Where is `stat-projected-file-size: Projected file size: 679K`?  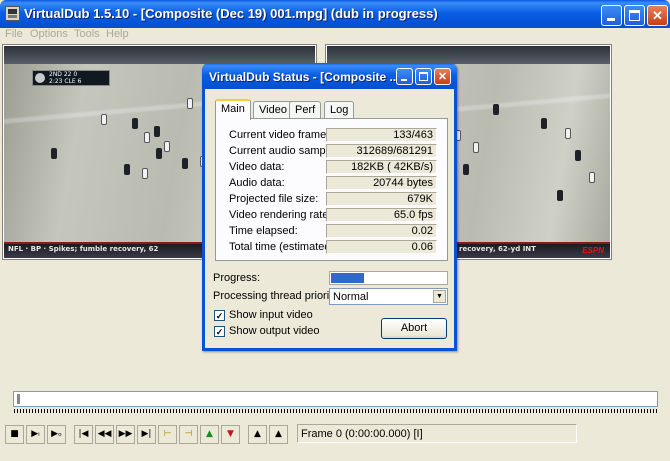
stat-projected-file-size: Projected file size: 679K is located at coordinates (332, 199).